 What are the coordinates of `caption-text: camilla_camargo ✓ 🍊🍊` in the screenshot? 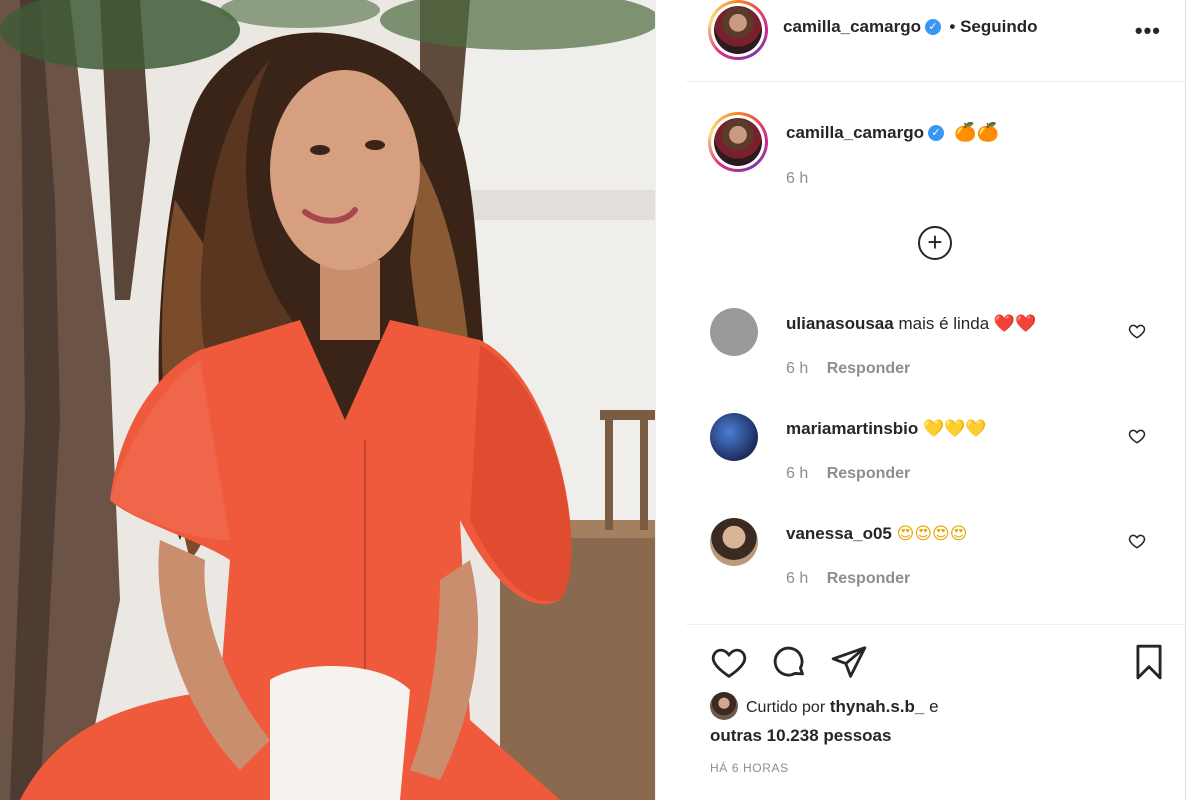 It's located at (892, 132).